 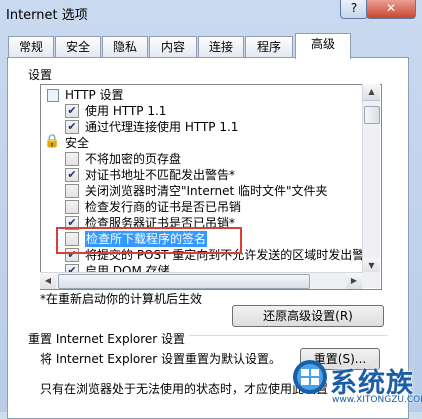 What do you see at coordinates (77, 143) in the screenshot?
I see `category-label: 安全` at bounding box center [77, 143].